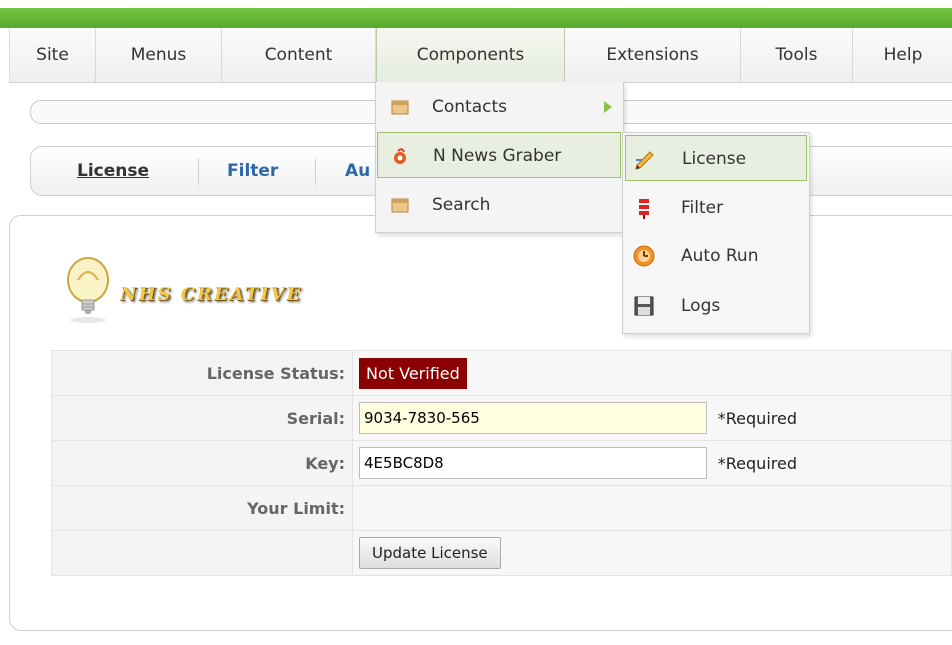 The image size is (952, 645). What do you see at coordinates (202, 508) in the screenshot?
I see `limit-label: Your Limit:` at bounding box center [202, 508].